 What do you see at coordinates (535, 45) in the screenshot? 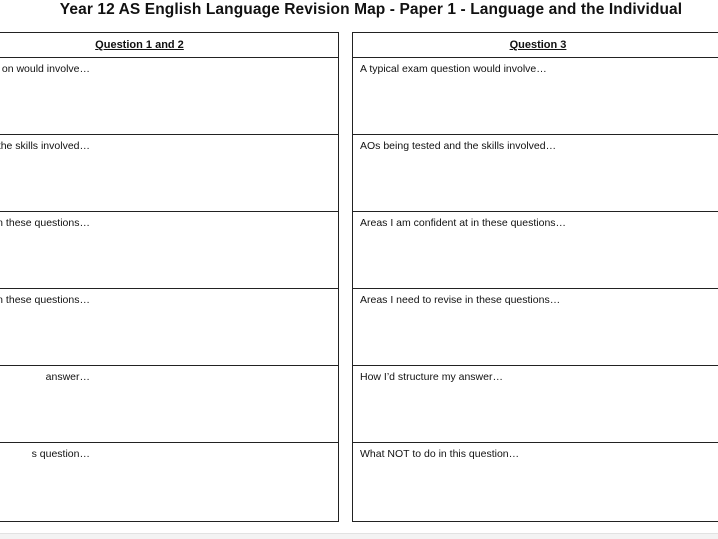
I see `question-3-header: Question 3` at bounding box center [535, 45].